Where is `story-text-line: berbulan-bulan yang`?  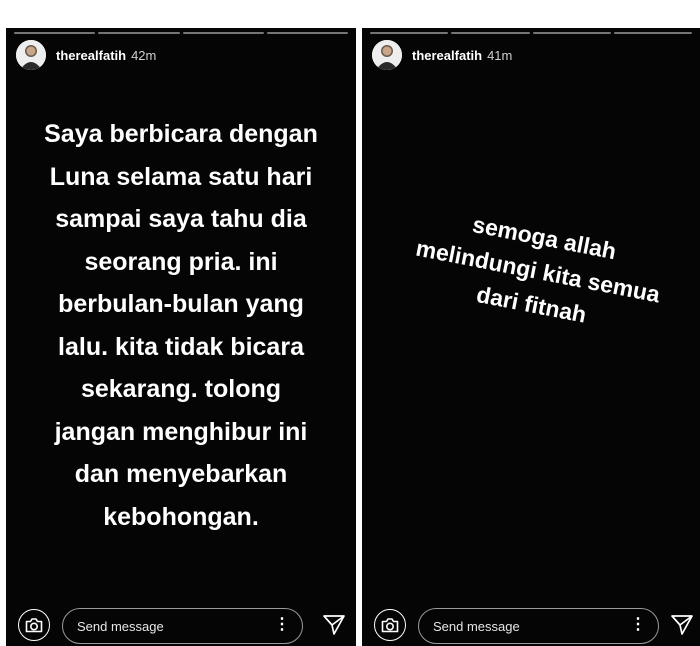 story-text-line: berbulan-bulan yang is located at coordinates (181, 304).